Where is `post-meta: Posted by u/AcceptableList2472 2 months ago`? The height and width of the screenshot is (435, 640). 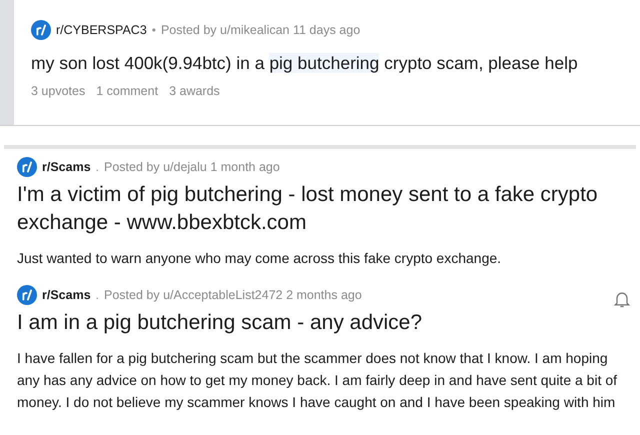 post-meta: Posted by u/AcceptableList2472 2 months ago is located at coordinates (233, 295).